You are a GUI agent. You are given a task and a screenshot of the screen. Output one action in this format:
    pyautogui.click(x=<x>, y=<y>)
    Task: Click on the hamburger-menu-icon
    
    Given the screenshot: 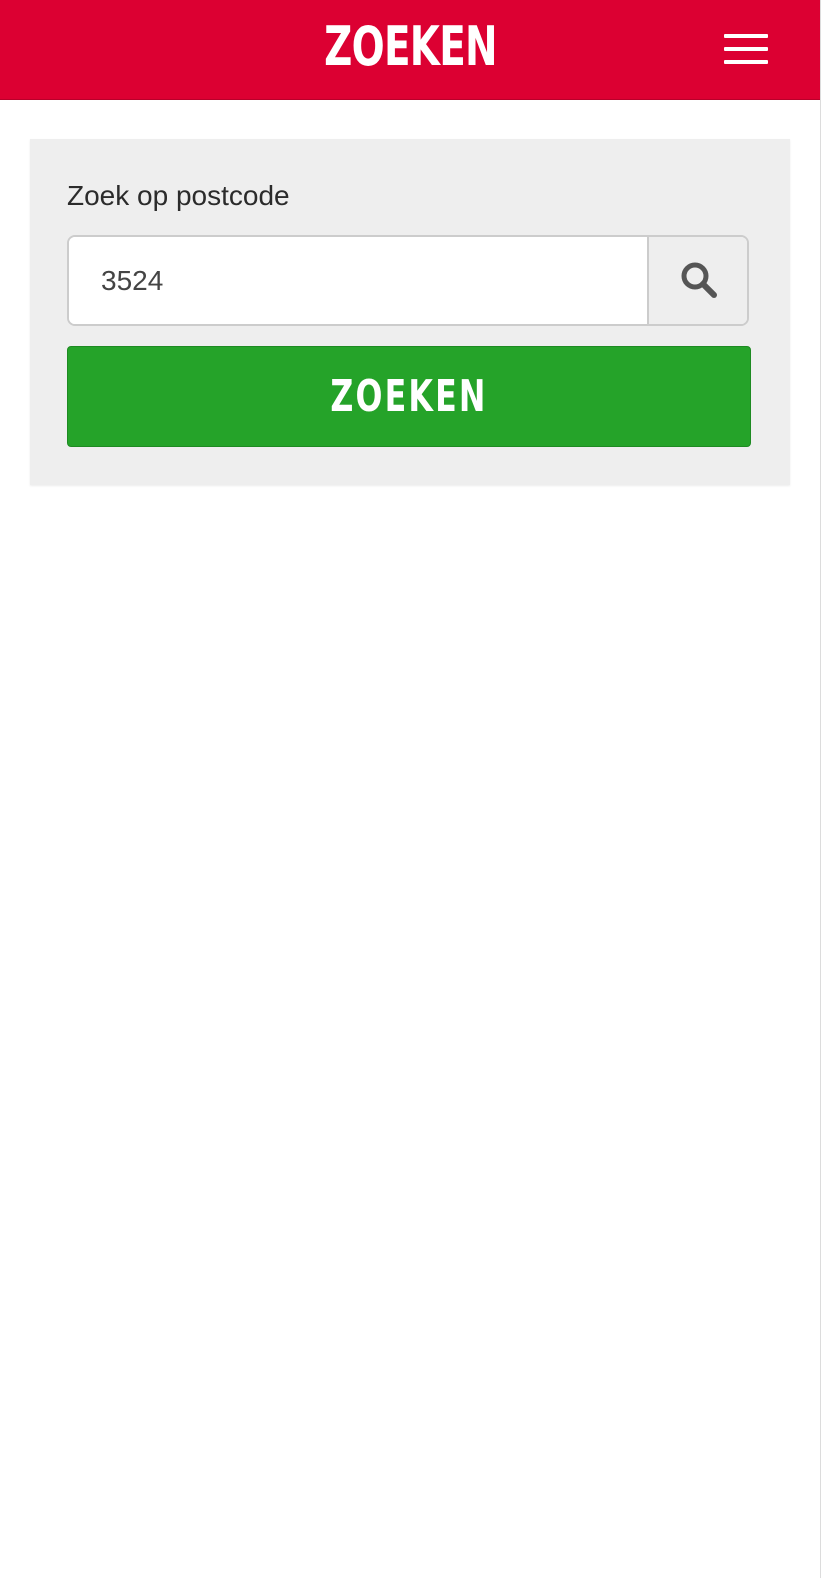 What is the action you would take?
    pyautogui.click(x=746, y=48)
    